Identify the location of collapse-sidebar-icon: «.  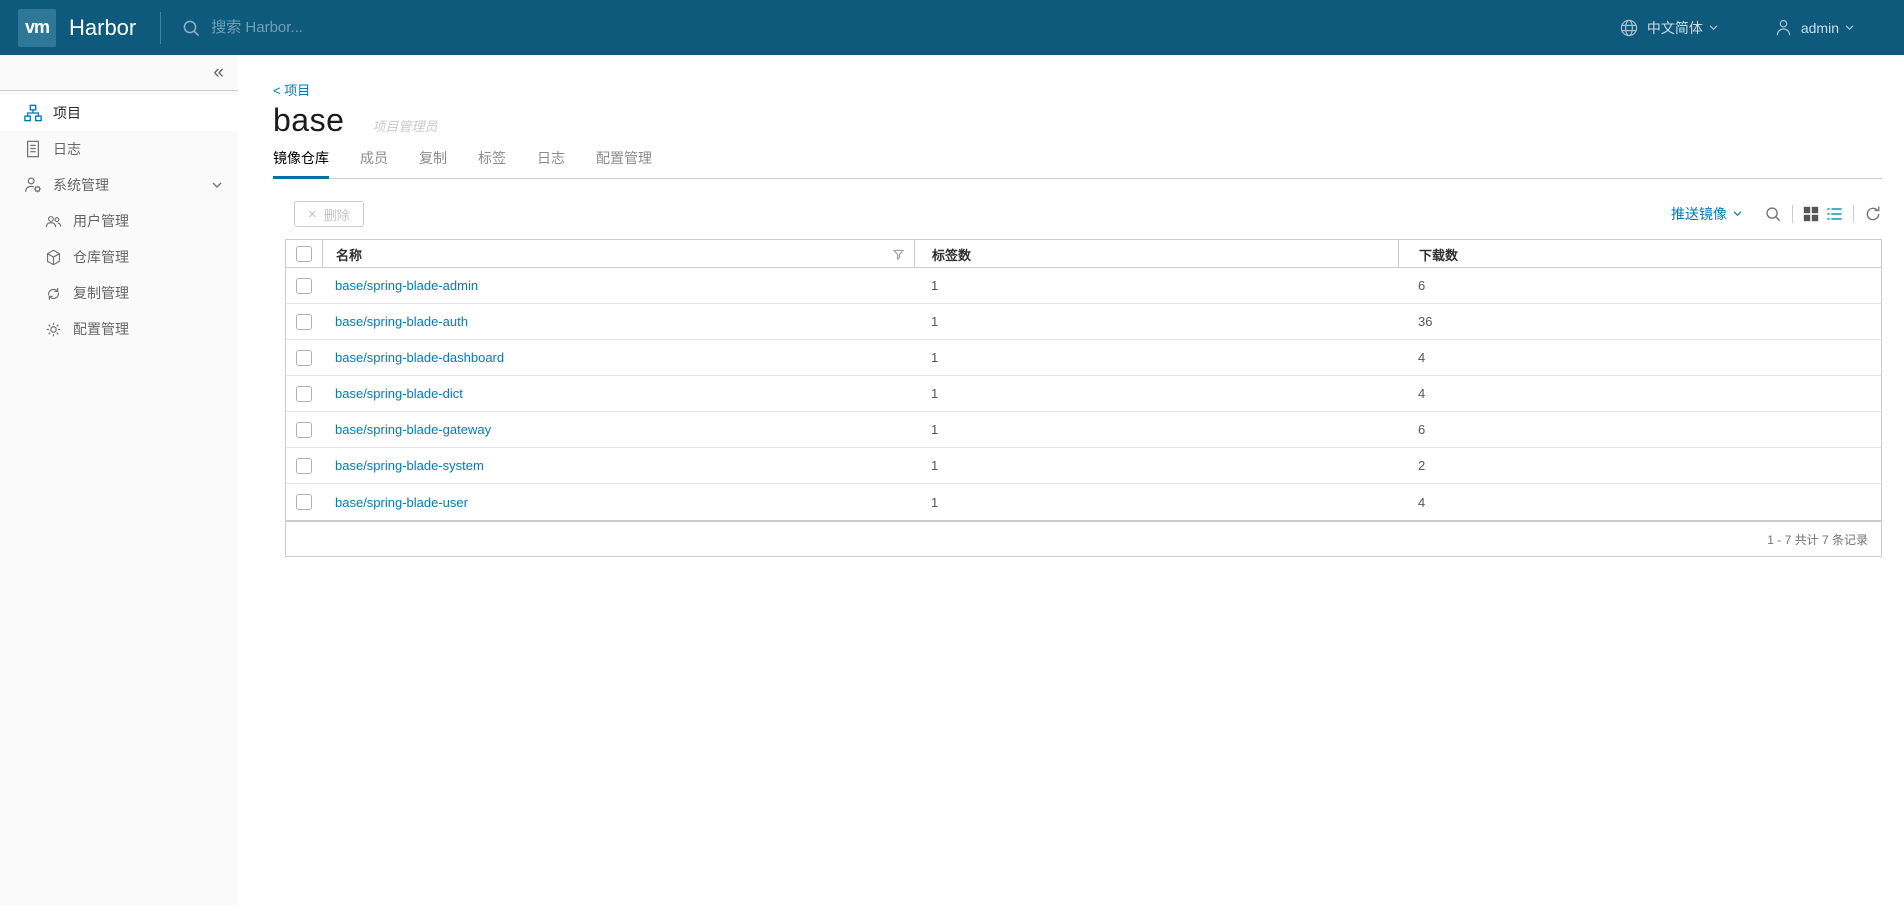
(218, 72).